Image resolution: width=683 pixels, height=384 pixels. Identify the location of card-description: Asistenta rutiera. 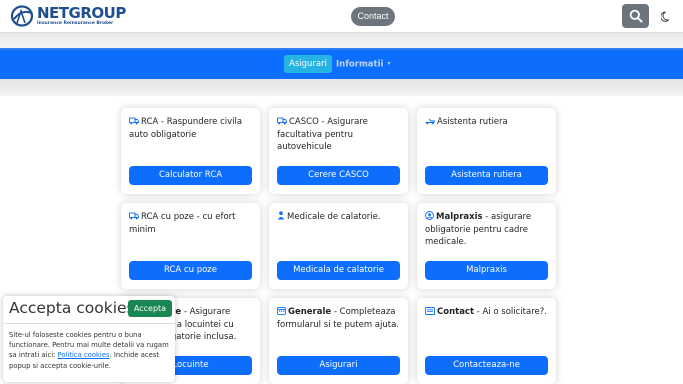
(487, 122).